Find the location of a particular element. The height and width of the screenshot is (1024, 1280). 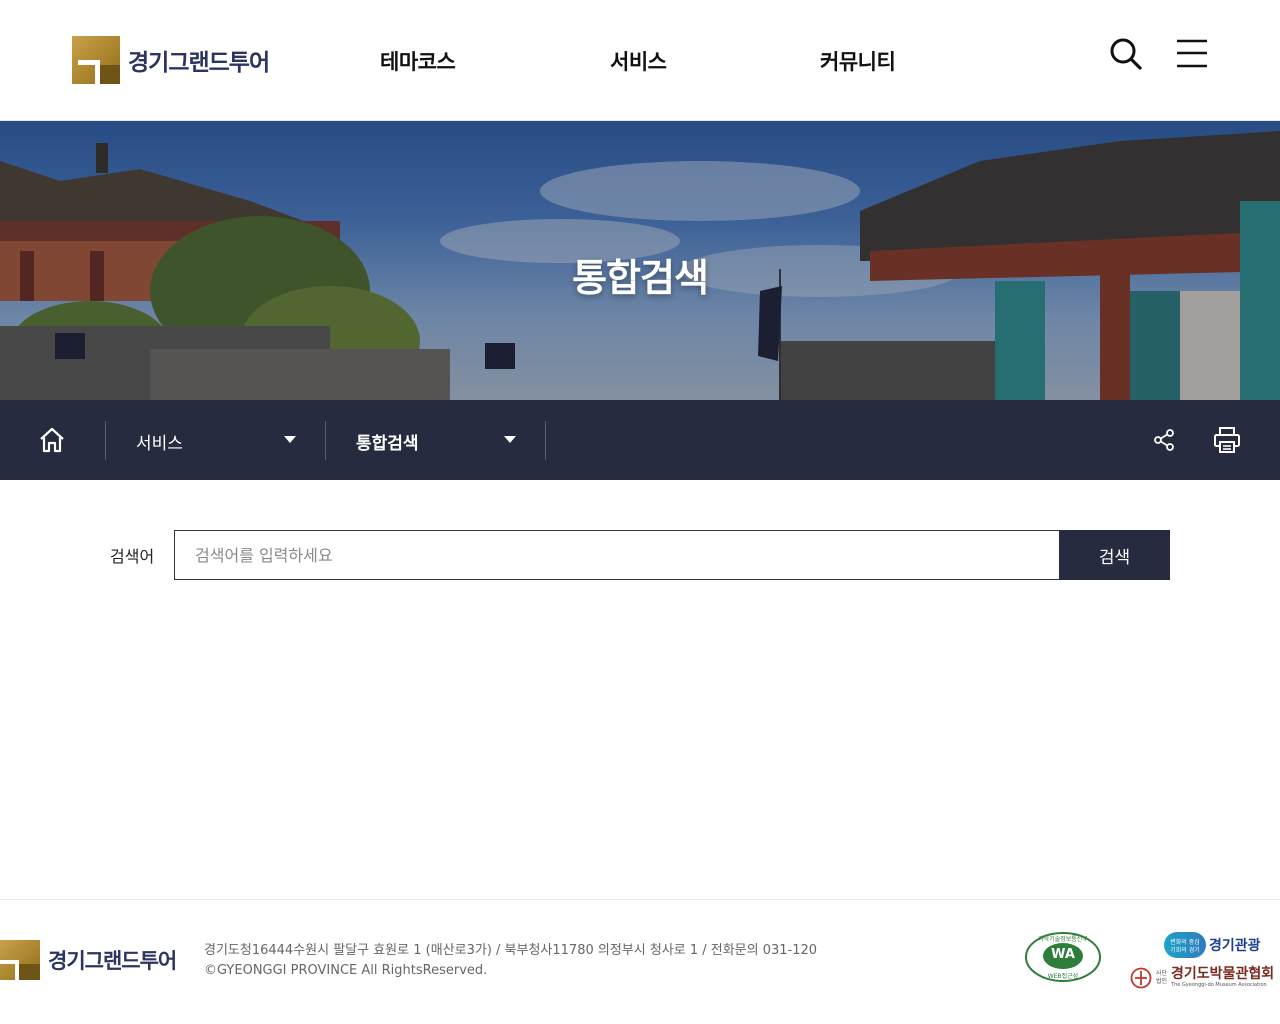

footer-logo: 경기그랜드투어 is located at coordinates (88, 960).